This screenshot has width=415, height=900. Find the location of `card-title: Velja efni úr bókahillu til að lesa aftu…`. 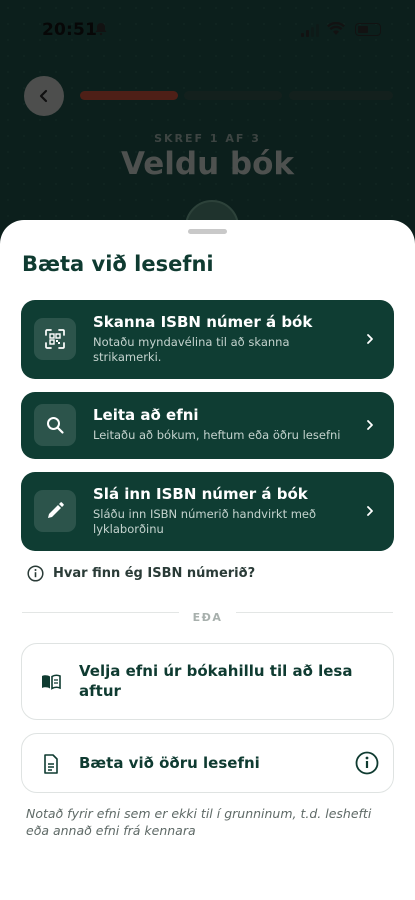

card-title: Velja efni úr bókahillu til að lesa aftu… is located at coordinates (216, 681).